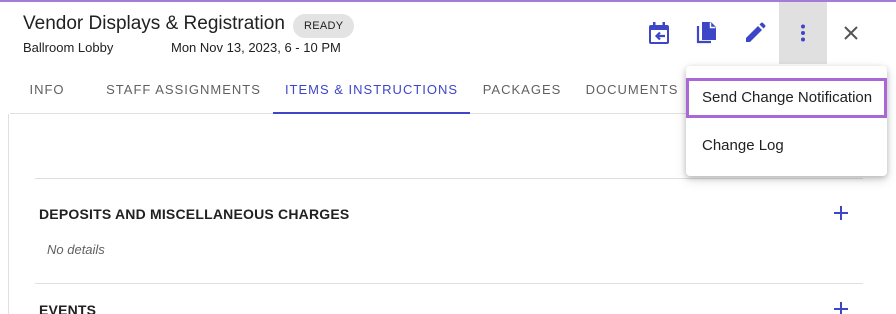 This screenshot has width=896, height=314. Describe the element at coordinates (256, 47) in the screenshot. I see `event-datetime: Mon Nov 13, 2023, 6 - 10 PM` at that location.